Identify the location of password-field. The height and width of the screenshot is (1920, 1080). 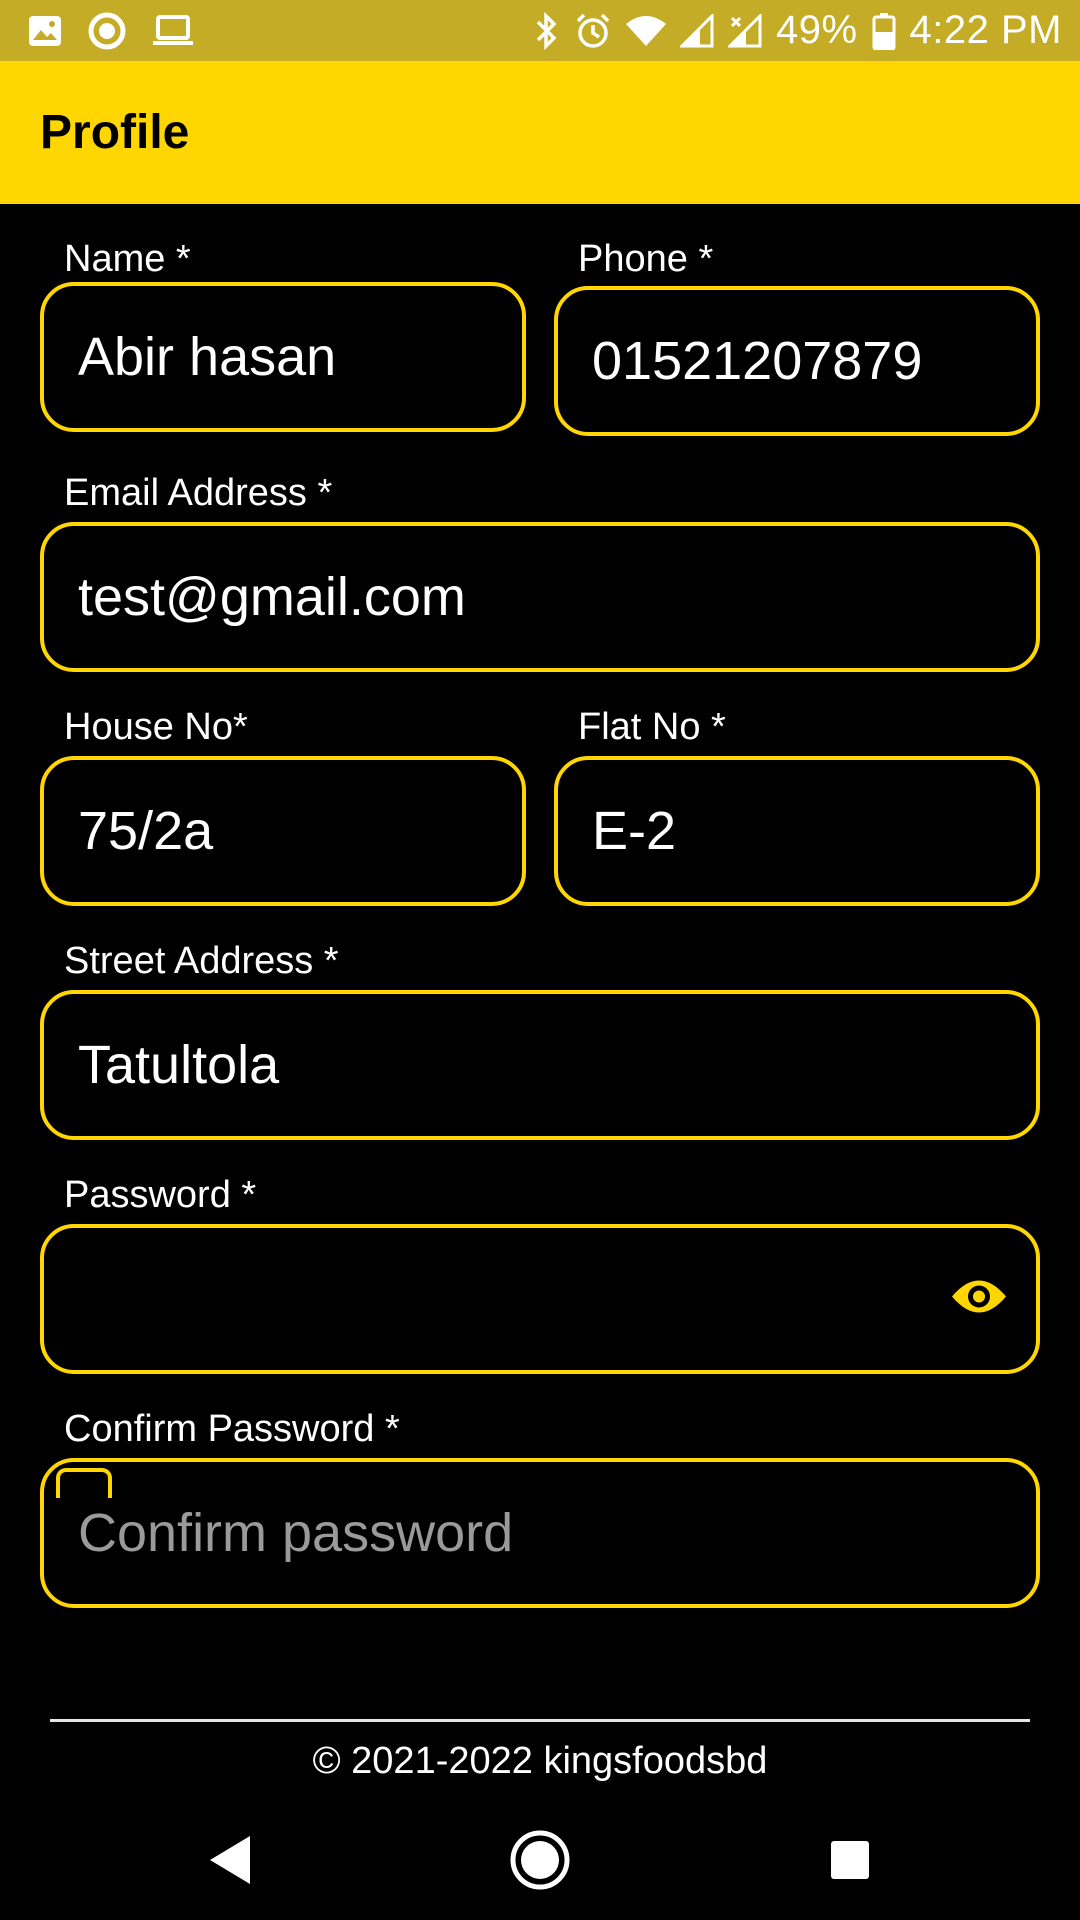
(540, 1299).